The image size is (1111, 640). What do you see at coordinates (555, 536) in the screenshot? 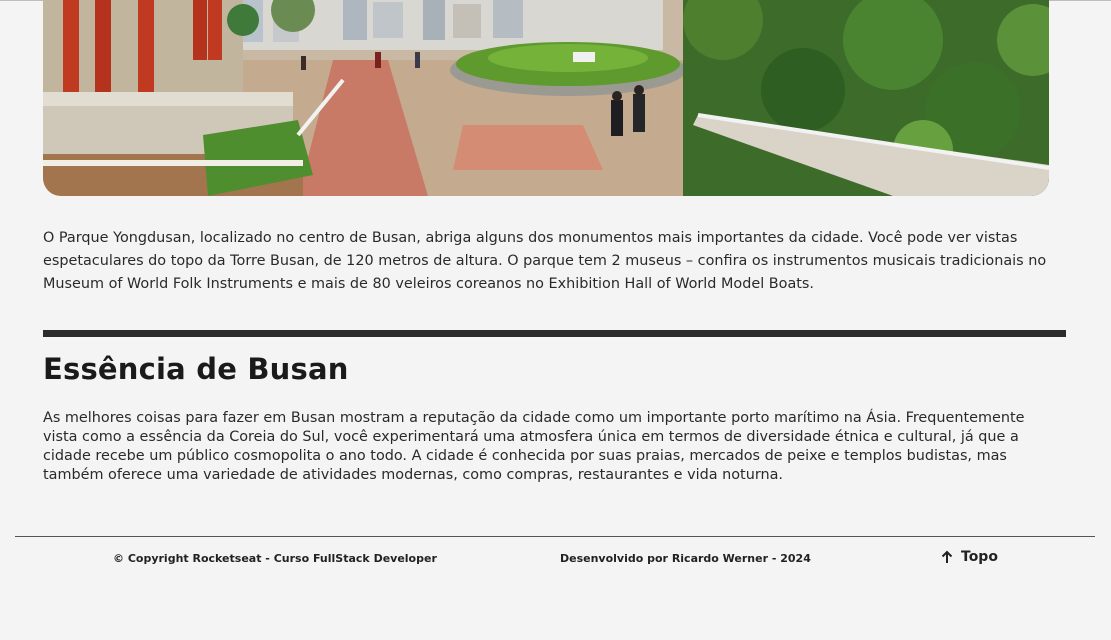
I see `footer-divider` at bounding box center [555, 536].